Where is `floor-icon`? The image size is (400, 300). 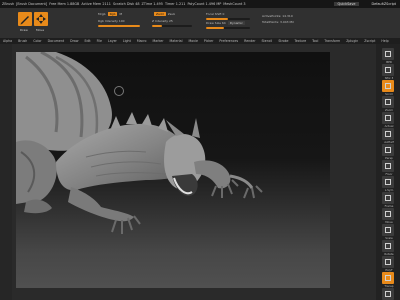 floor-icon is located at coordinates (388, 166).